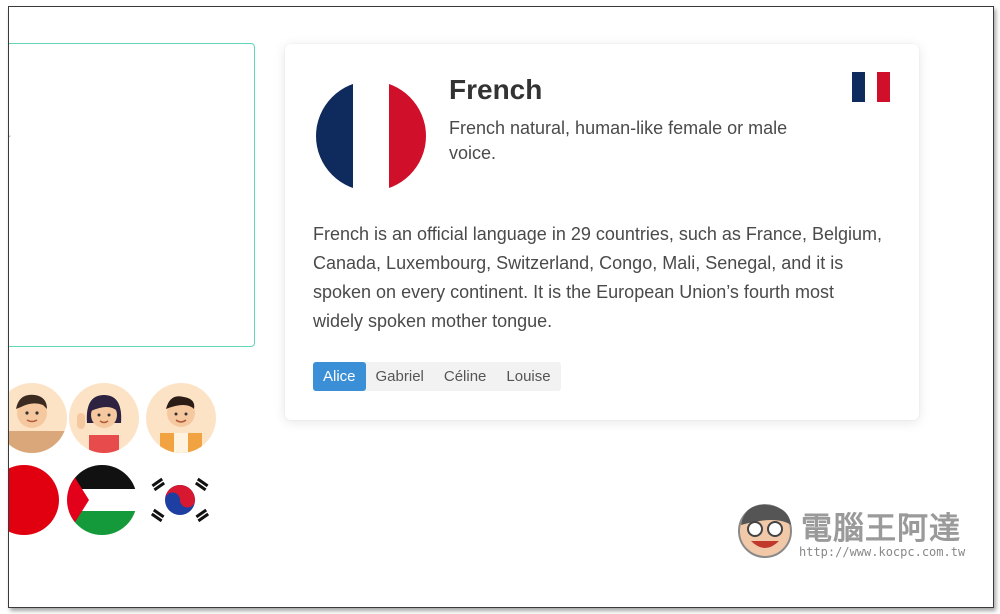 Image resolution: width=1000 pixels, height=614 pixels. I want to click on voice-tab-louise: Louise, so click(528, 376).